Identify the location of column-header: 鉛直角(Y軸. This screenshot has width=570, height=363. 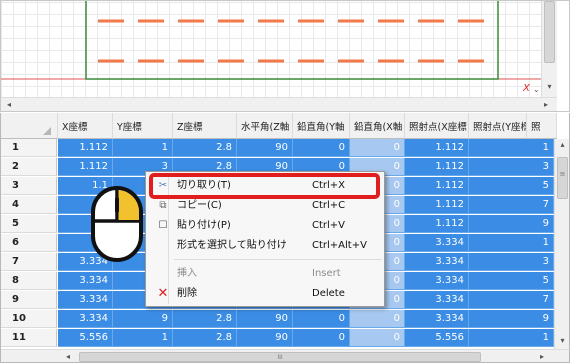
(321, 126).